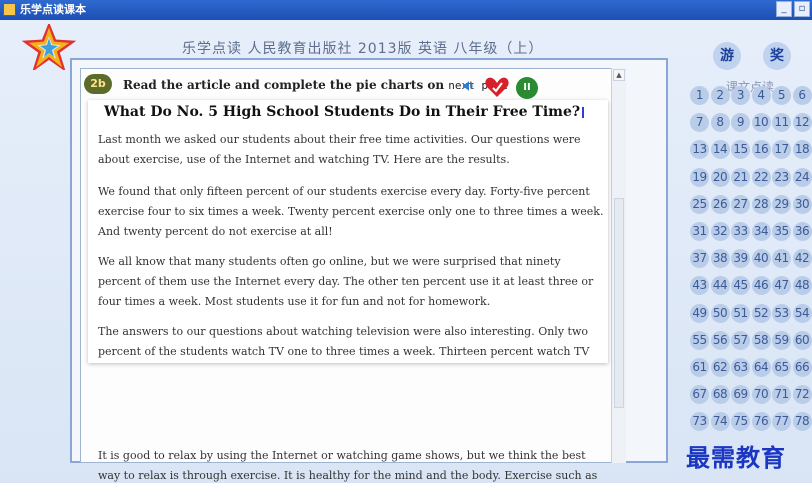 Image resolution: width=812 pixels, height=483 pixels. Describe the element at coordinates (802, 204) in the screenshot. I see `lesson-button-30: 30` at that location.